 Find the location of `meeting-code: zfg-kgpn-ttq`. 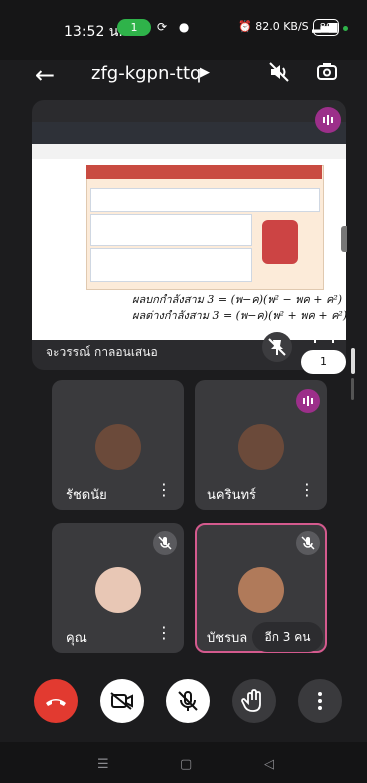

meeting-code: zfg-kgpn-ttq is located at coordinates (146, 73).